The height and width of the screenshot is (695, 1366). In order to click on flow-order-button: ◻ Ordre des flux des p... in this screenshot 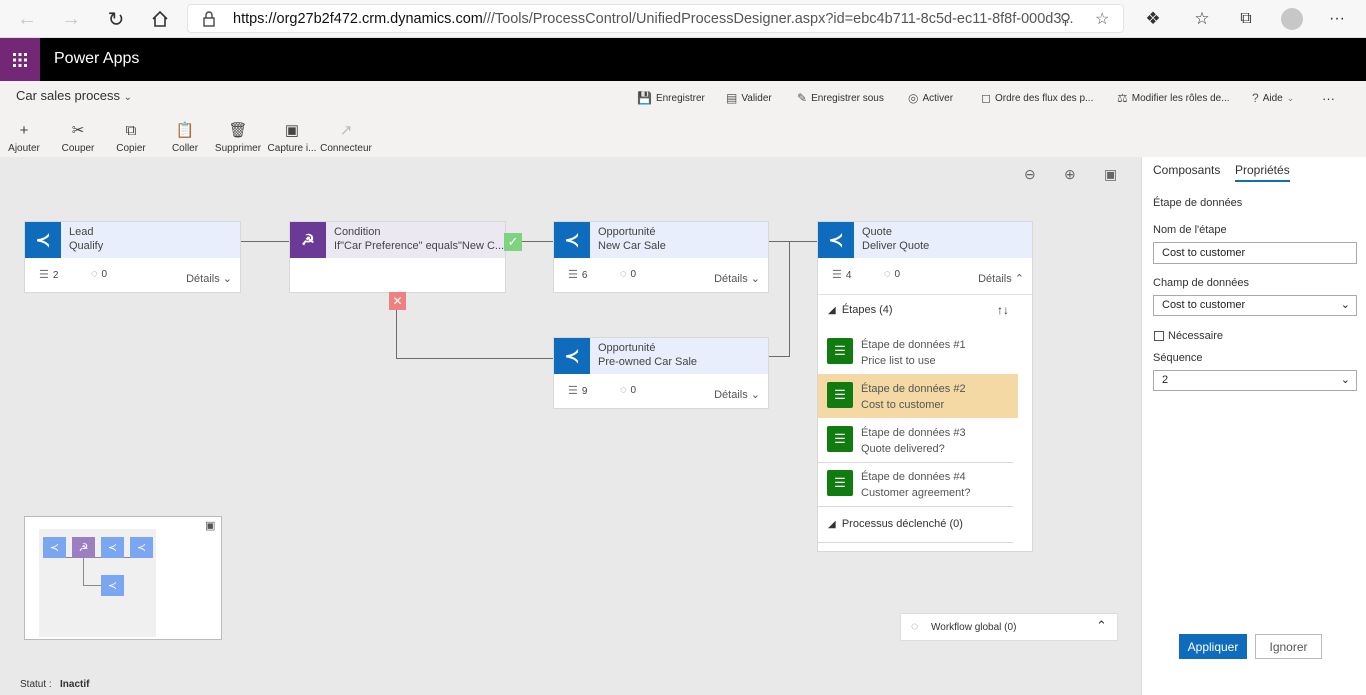, I will do `click(1037, 98)`.